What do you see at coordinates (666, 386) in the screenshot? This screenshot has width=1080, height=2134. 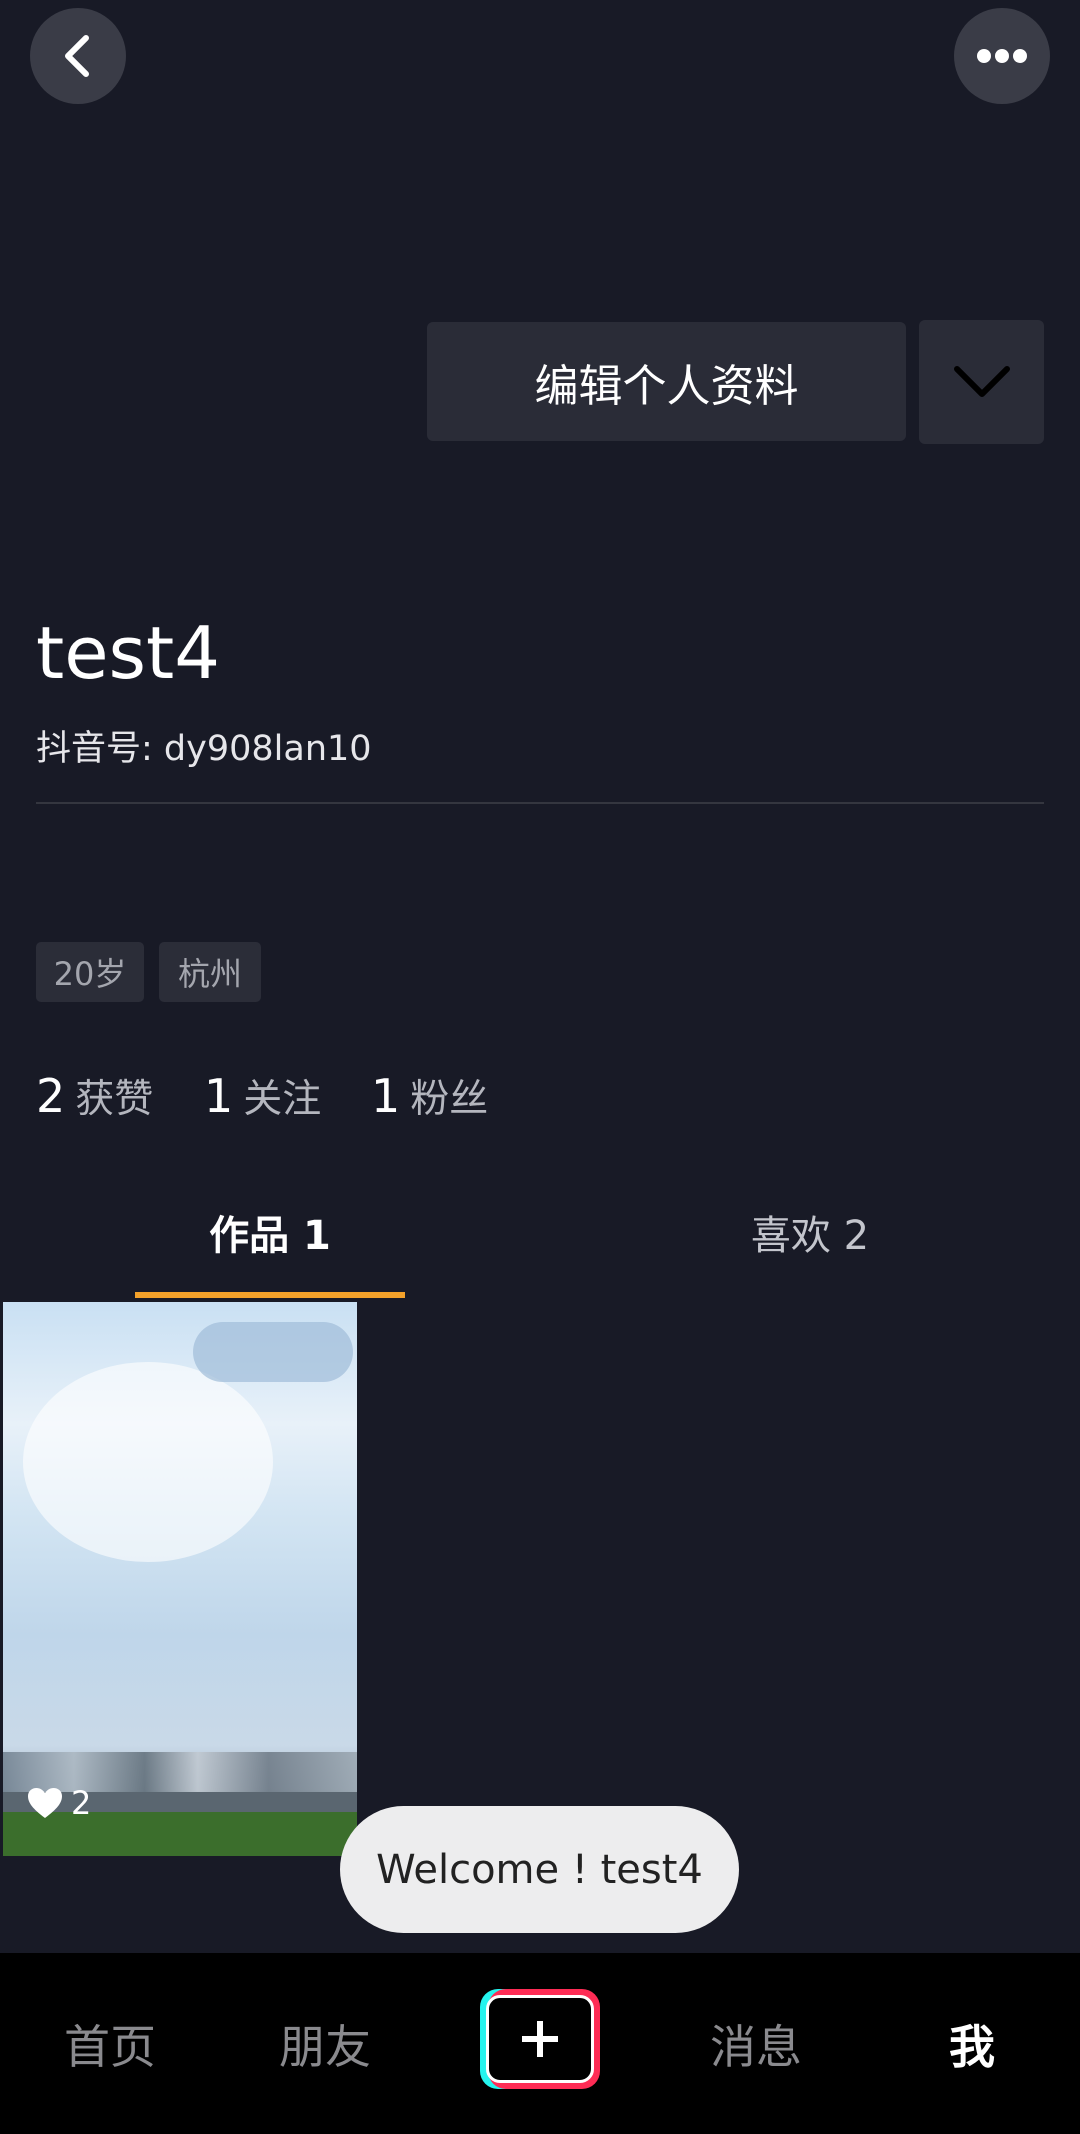 I see `edit-profile-label: 编辑个人资料` at bounding box center [666, 386].